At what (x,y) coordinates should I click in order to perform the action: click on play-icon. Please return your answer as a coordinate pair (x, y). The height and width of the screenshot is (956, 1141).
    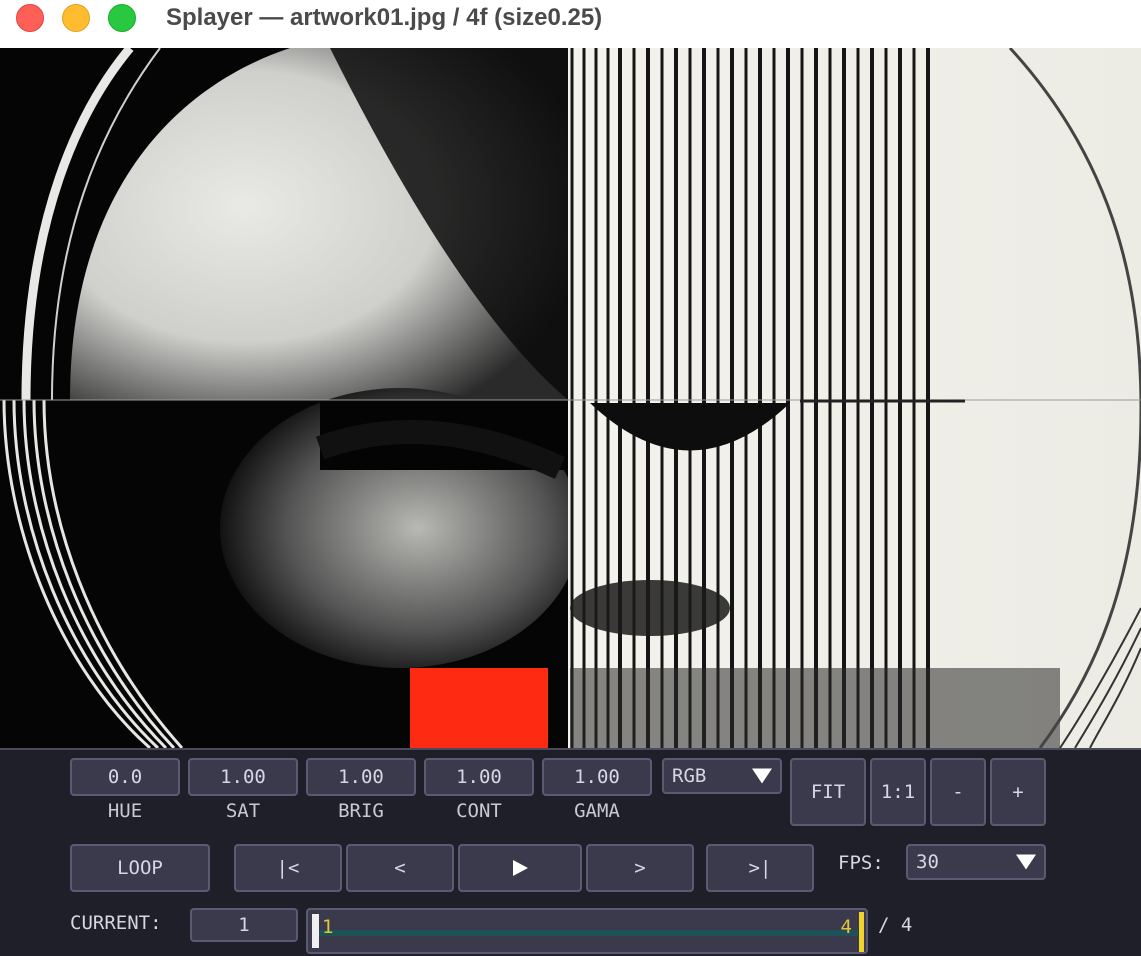
    Looking at the image, I should click on (520, 868).